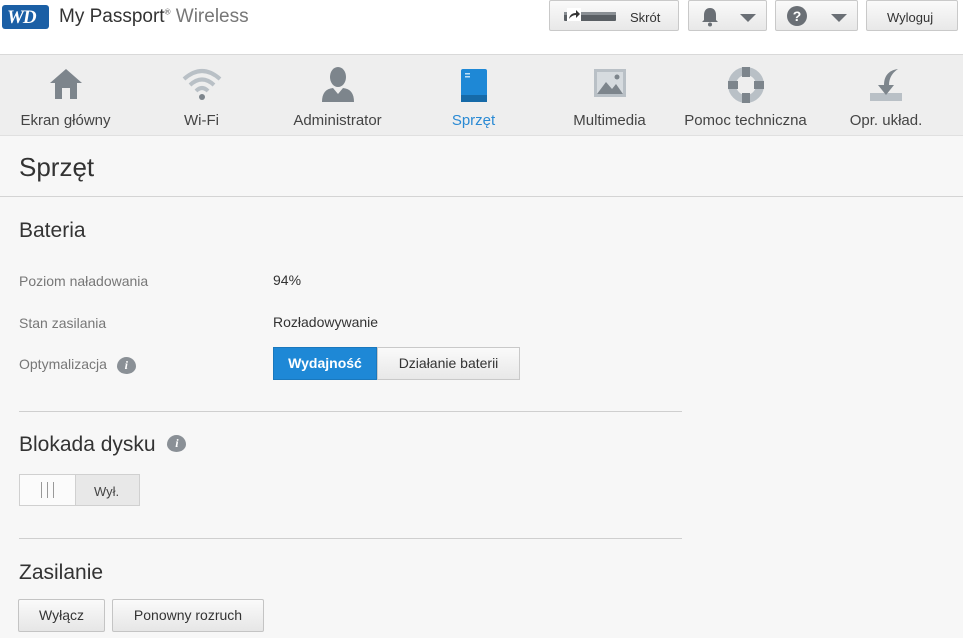  What do you see at coordinates (201, 120) in the screenshot?
I see `nav-label: Wi-Fi` at bounding box center [201, 120].